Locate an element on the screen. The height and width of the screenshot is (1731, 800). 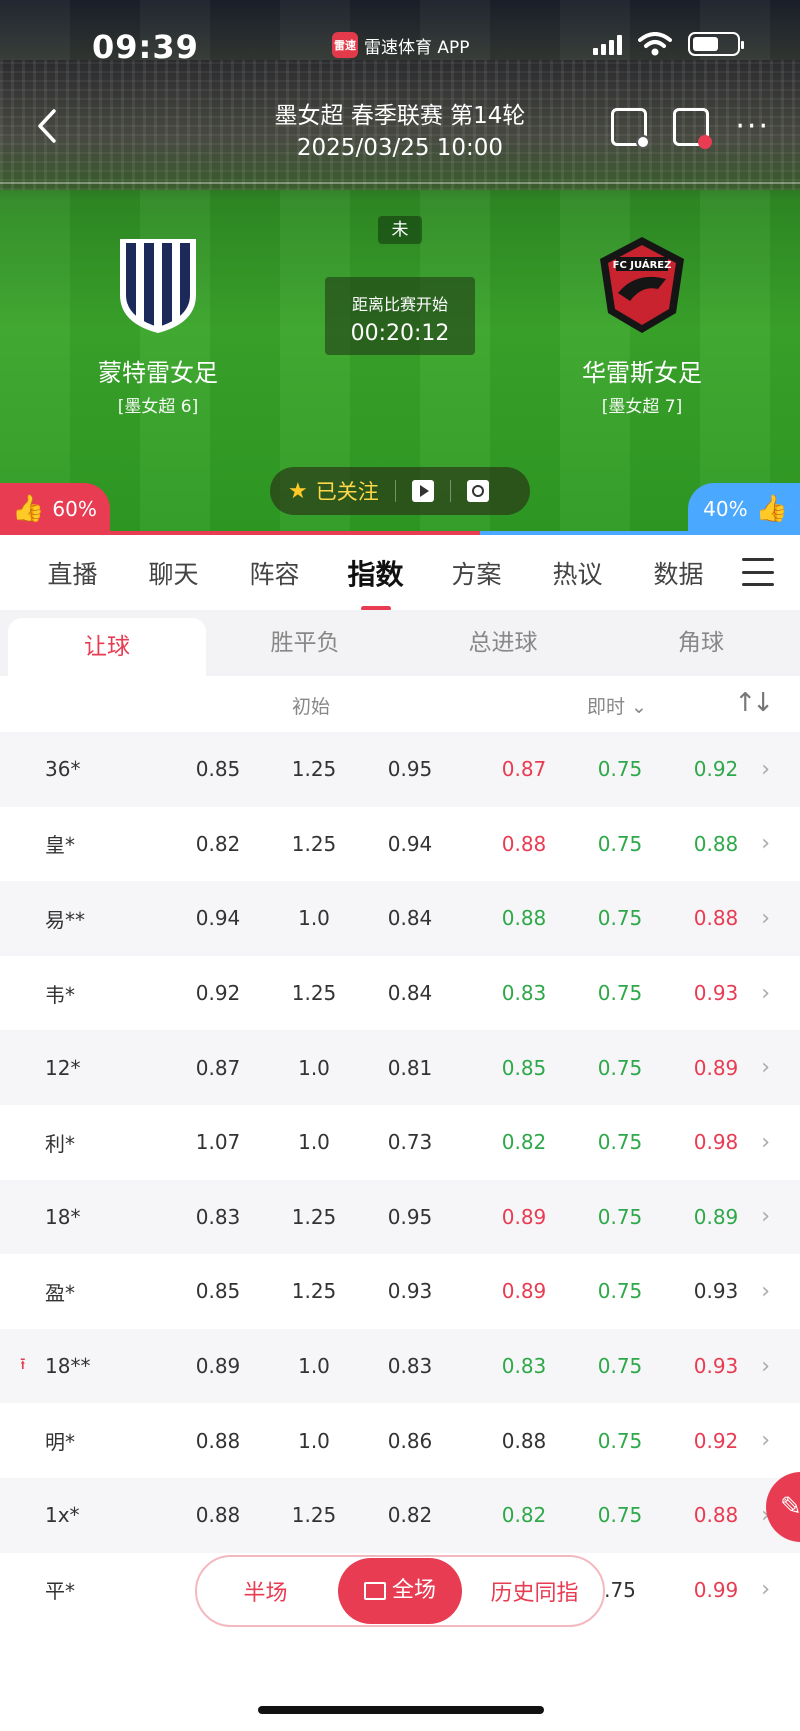
bookmaker-name: 平* is located at coordinates (60, 1591).